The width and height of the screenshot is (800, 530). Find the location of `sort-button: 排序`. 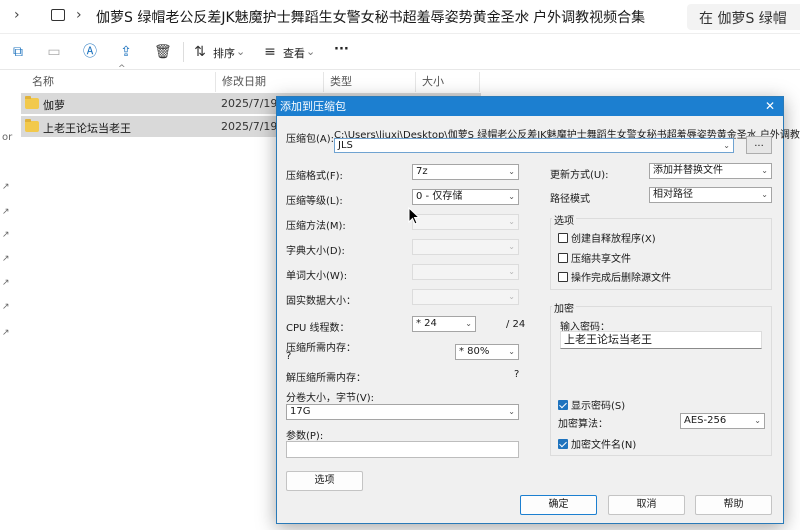

sort-button: 排序 is located at coordinates (224, 53).